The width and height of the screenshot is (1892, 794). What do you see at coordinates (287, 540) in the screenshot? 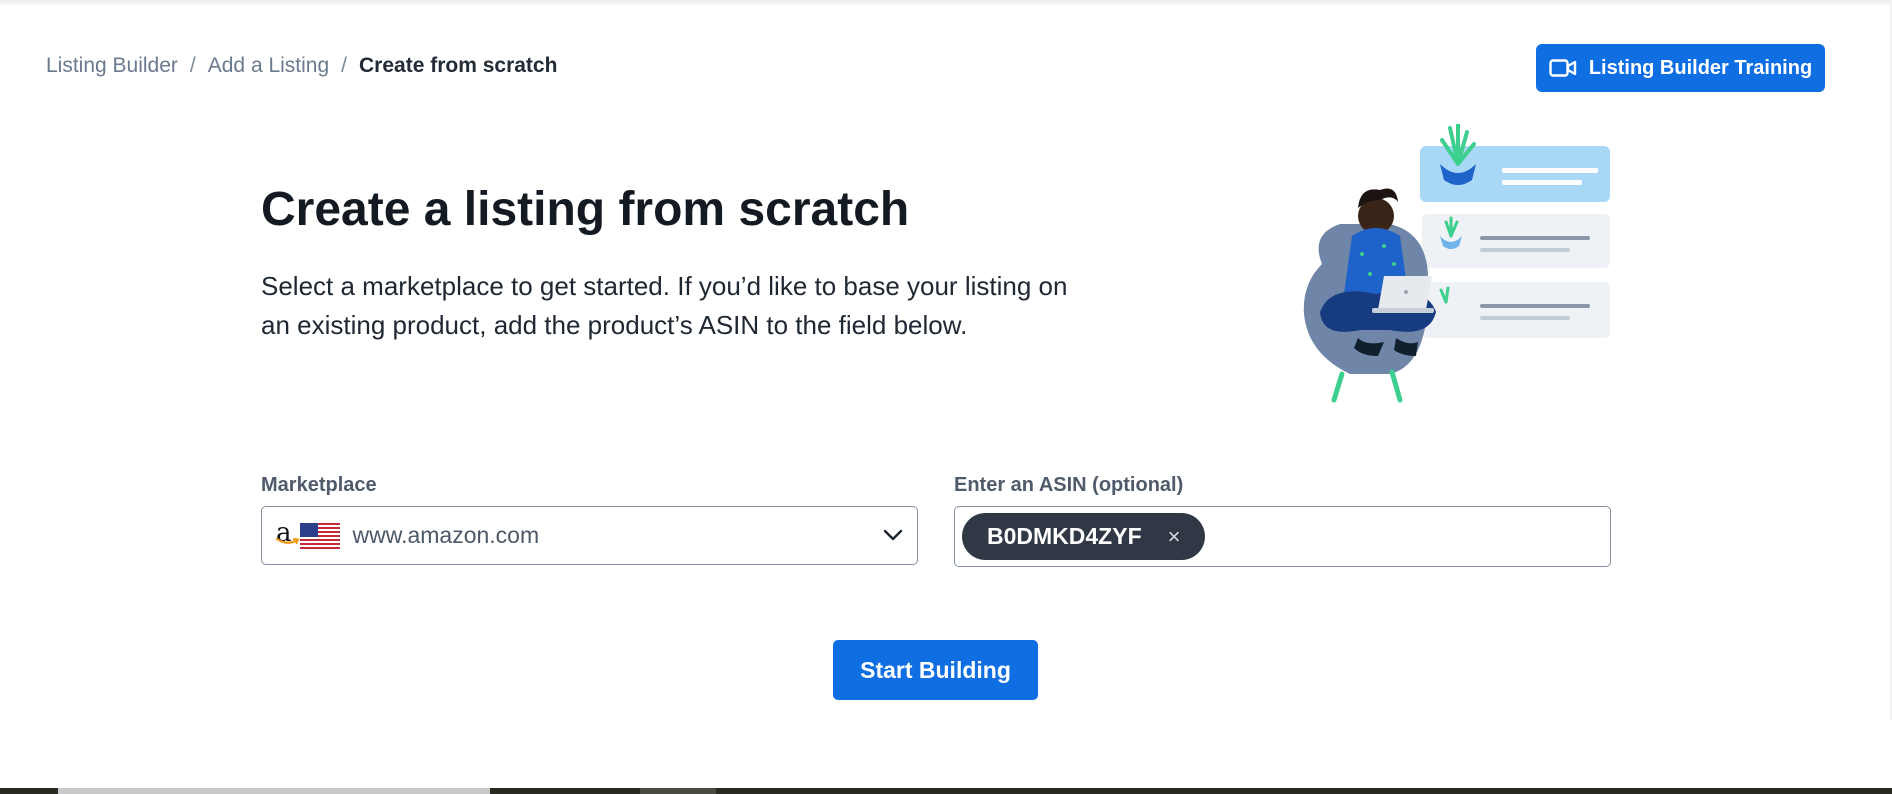
I see `amazon-smile-icon` at bounding box center [287, 540].